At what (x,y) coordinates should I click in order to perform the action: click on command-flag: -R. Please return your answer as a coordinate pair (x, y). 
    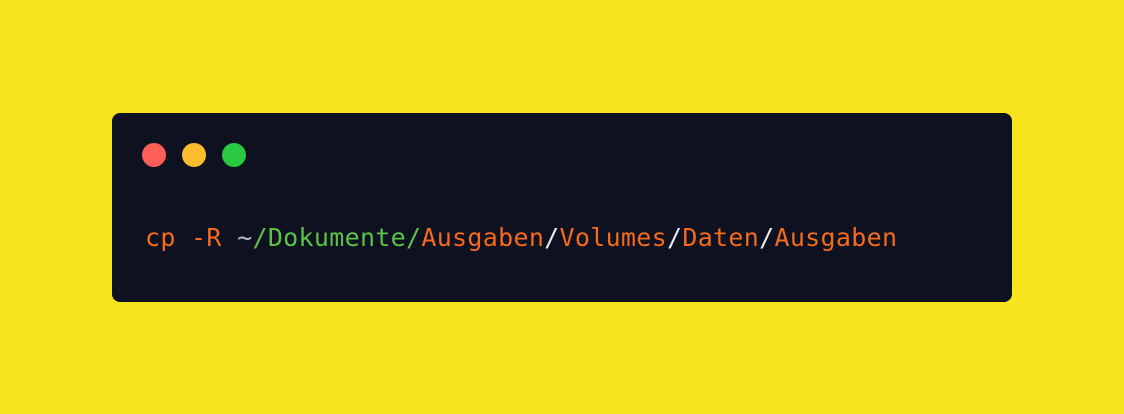
    Looking at the image, I should click on (206, 237).